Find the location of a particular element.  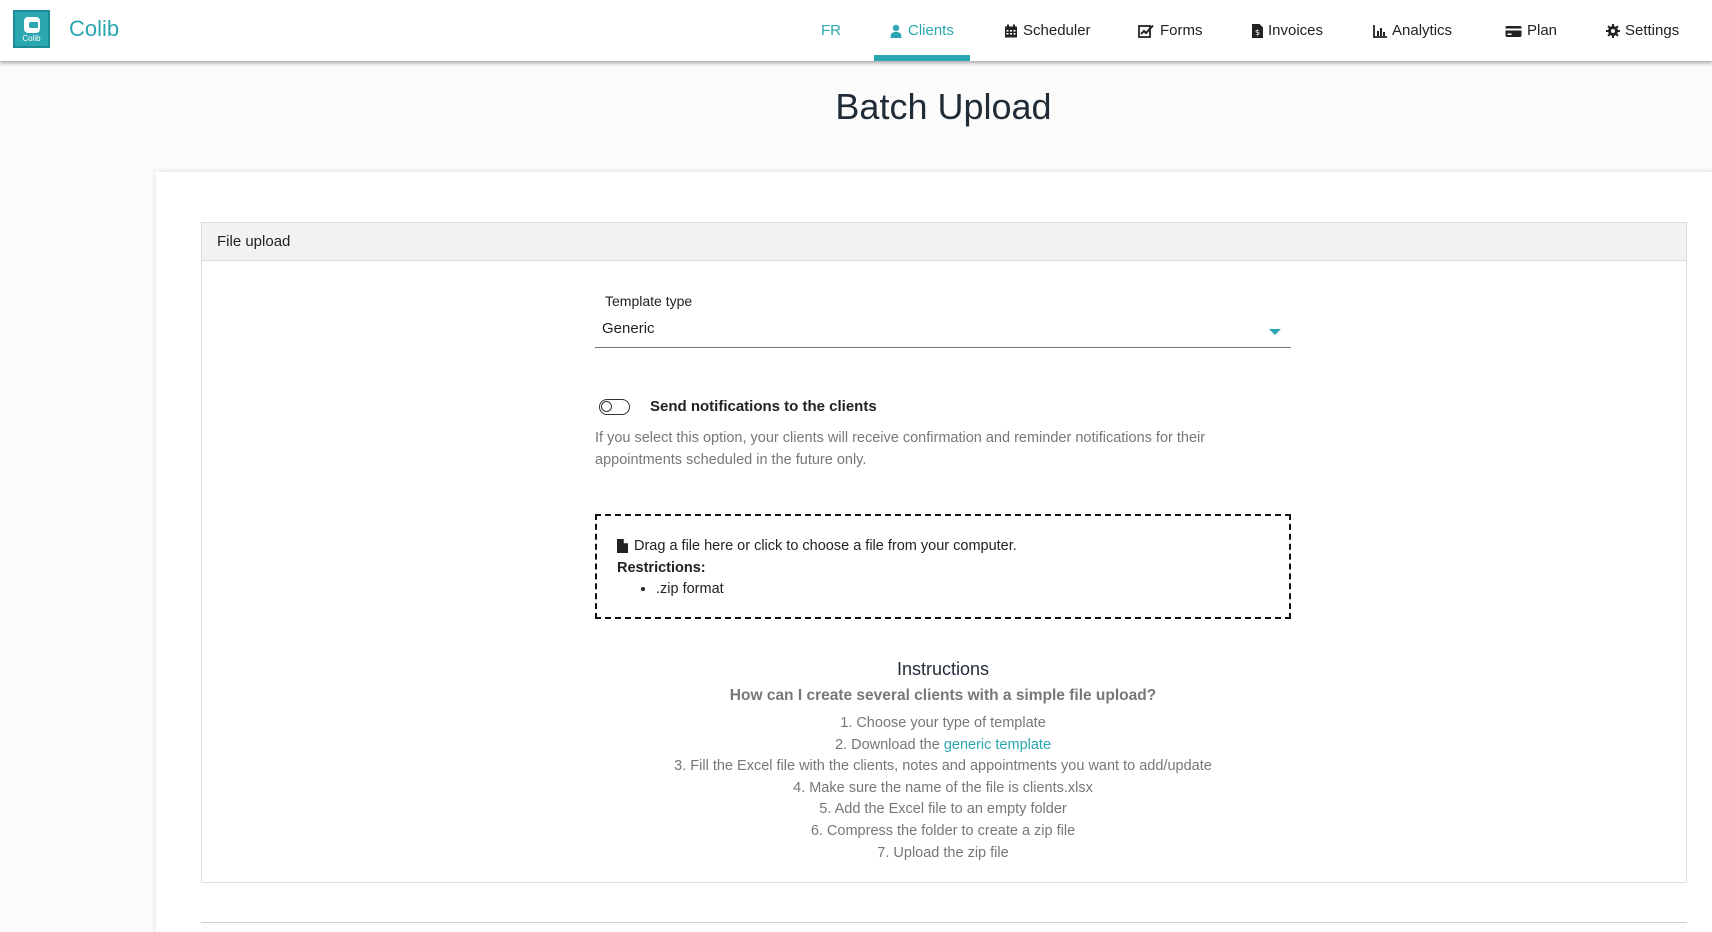

invoice-icon: $ is located at coordinates (1257, 30).